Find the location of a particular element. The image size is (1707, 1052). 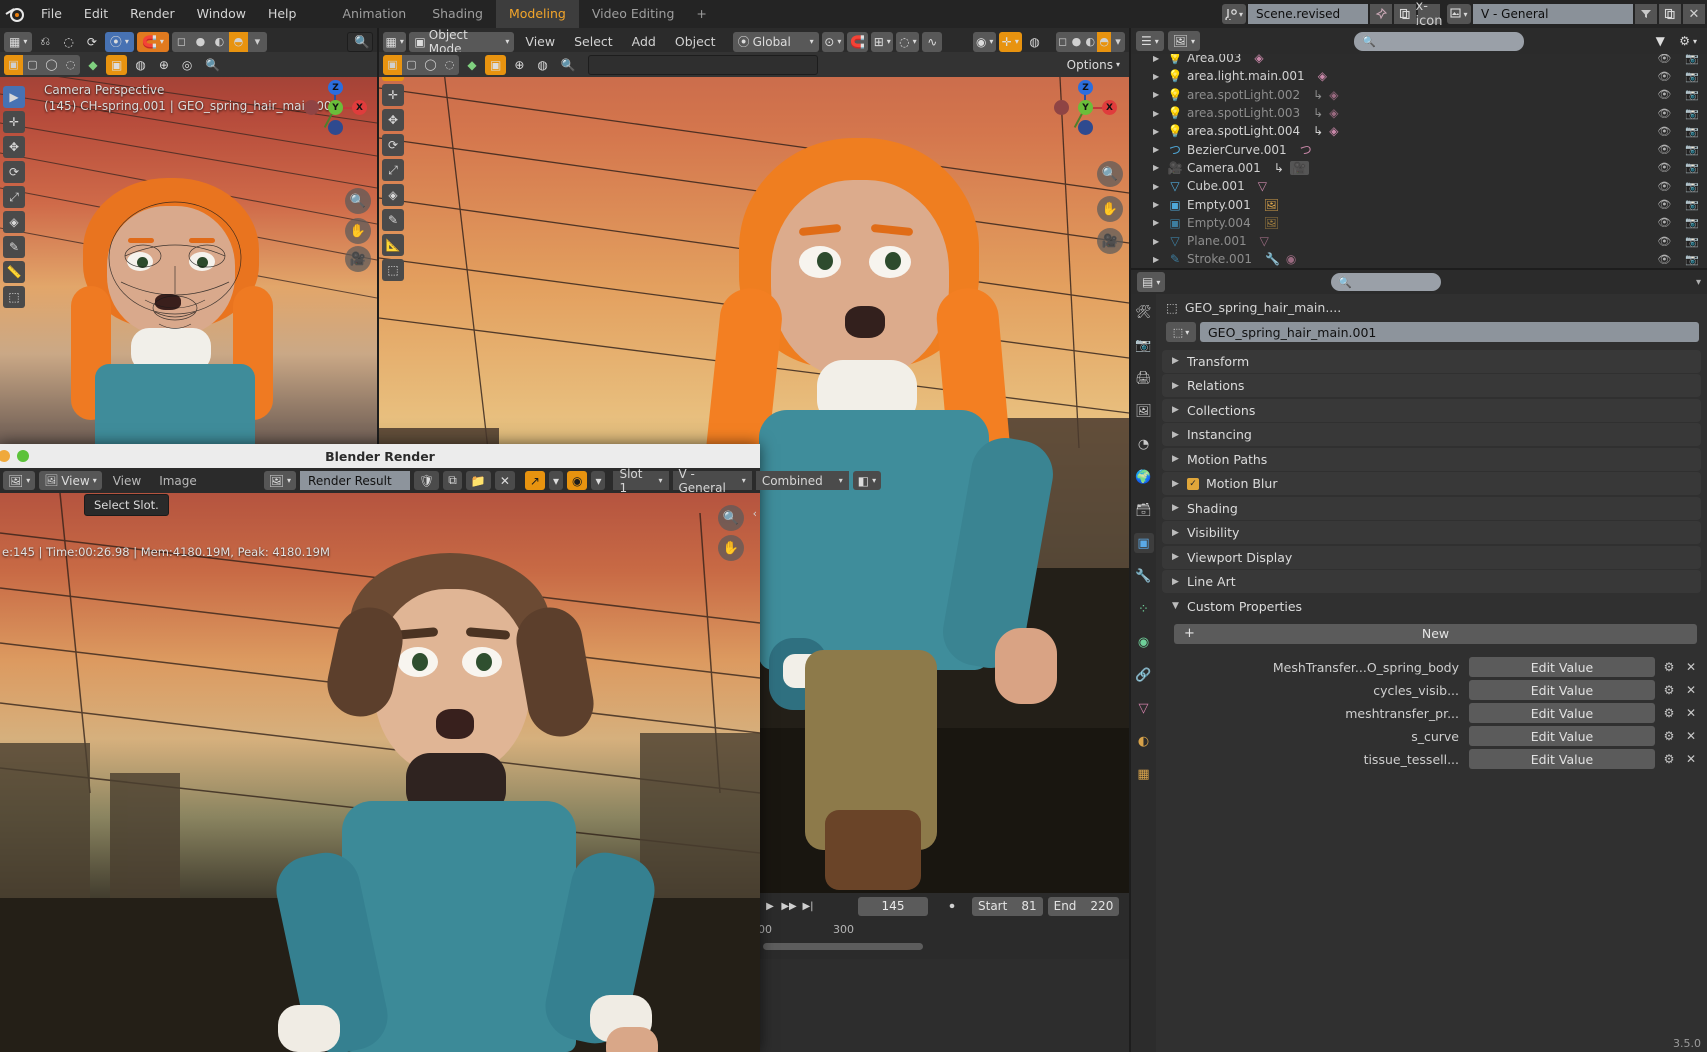

pivot-icon: ⟳ is located at coordinates (92, 42).